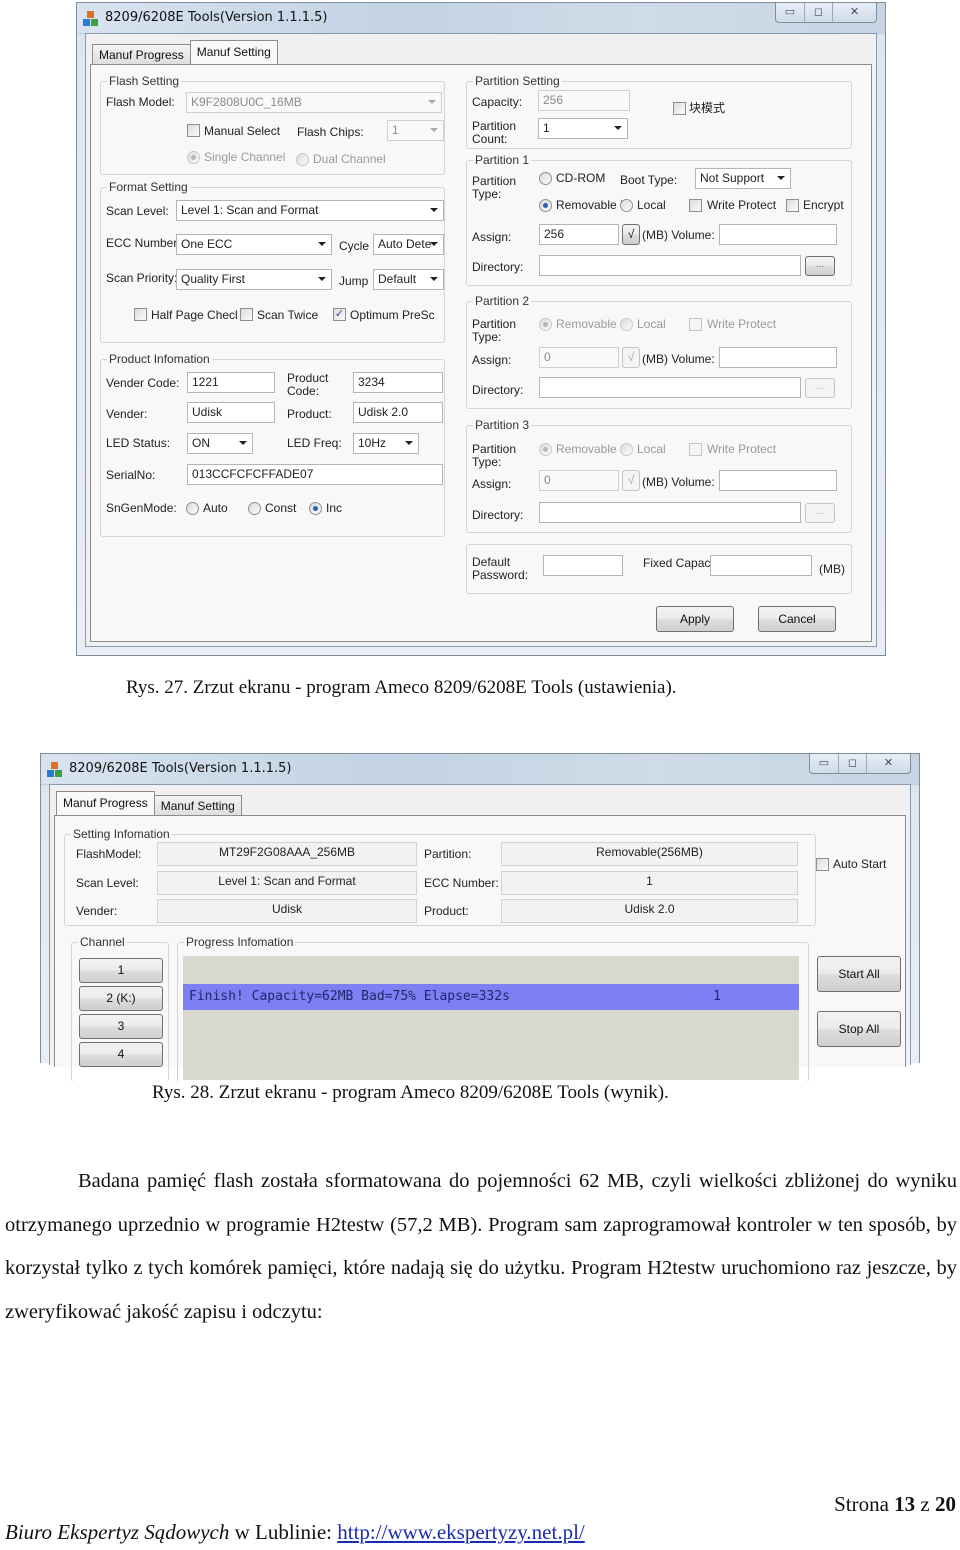 The height and width of the screenshot is (1550, 960). I want to click on channel-3-button: 3, so click(121, 1026).